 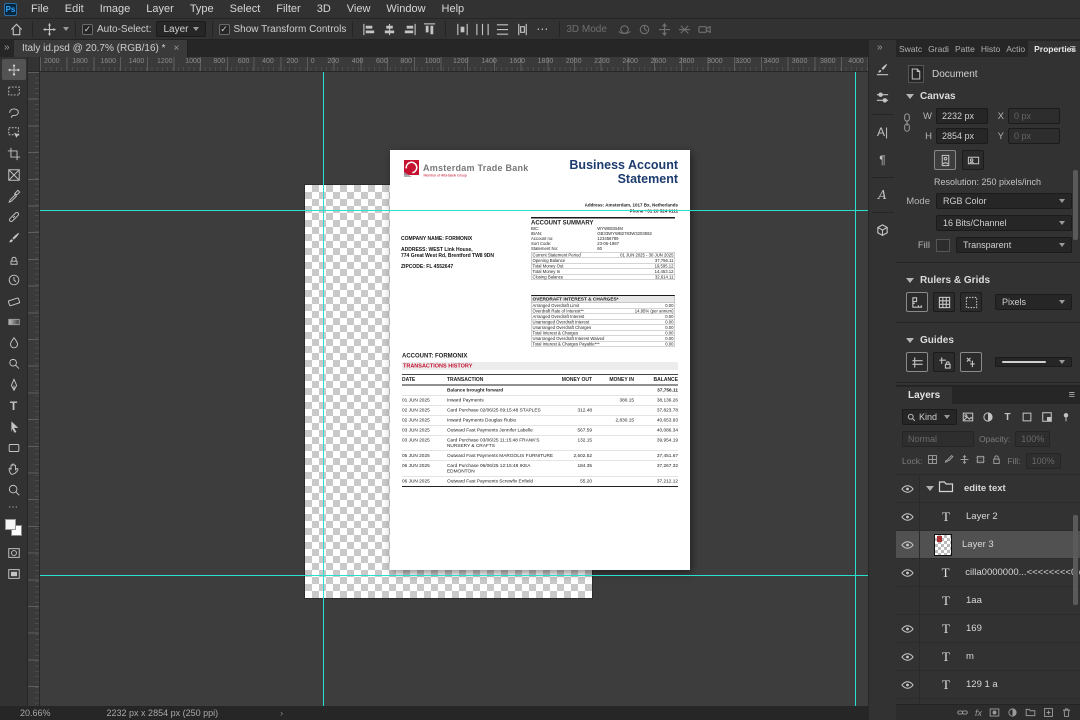 What do you see at coordinates (1012, 712) in the screenshot?
I see `adjustment-layer-icon` at bounding box center [1012, 712].